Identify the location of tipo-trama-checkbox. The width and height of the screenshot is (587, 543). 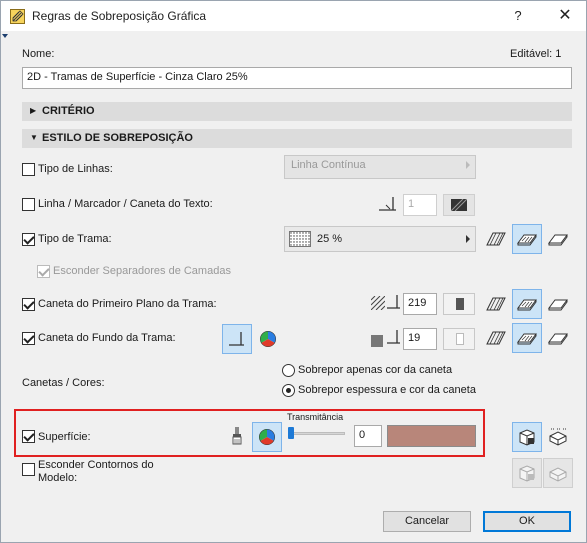
(28, 239).